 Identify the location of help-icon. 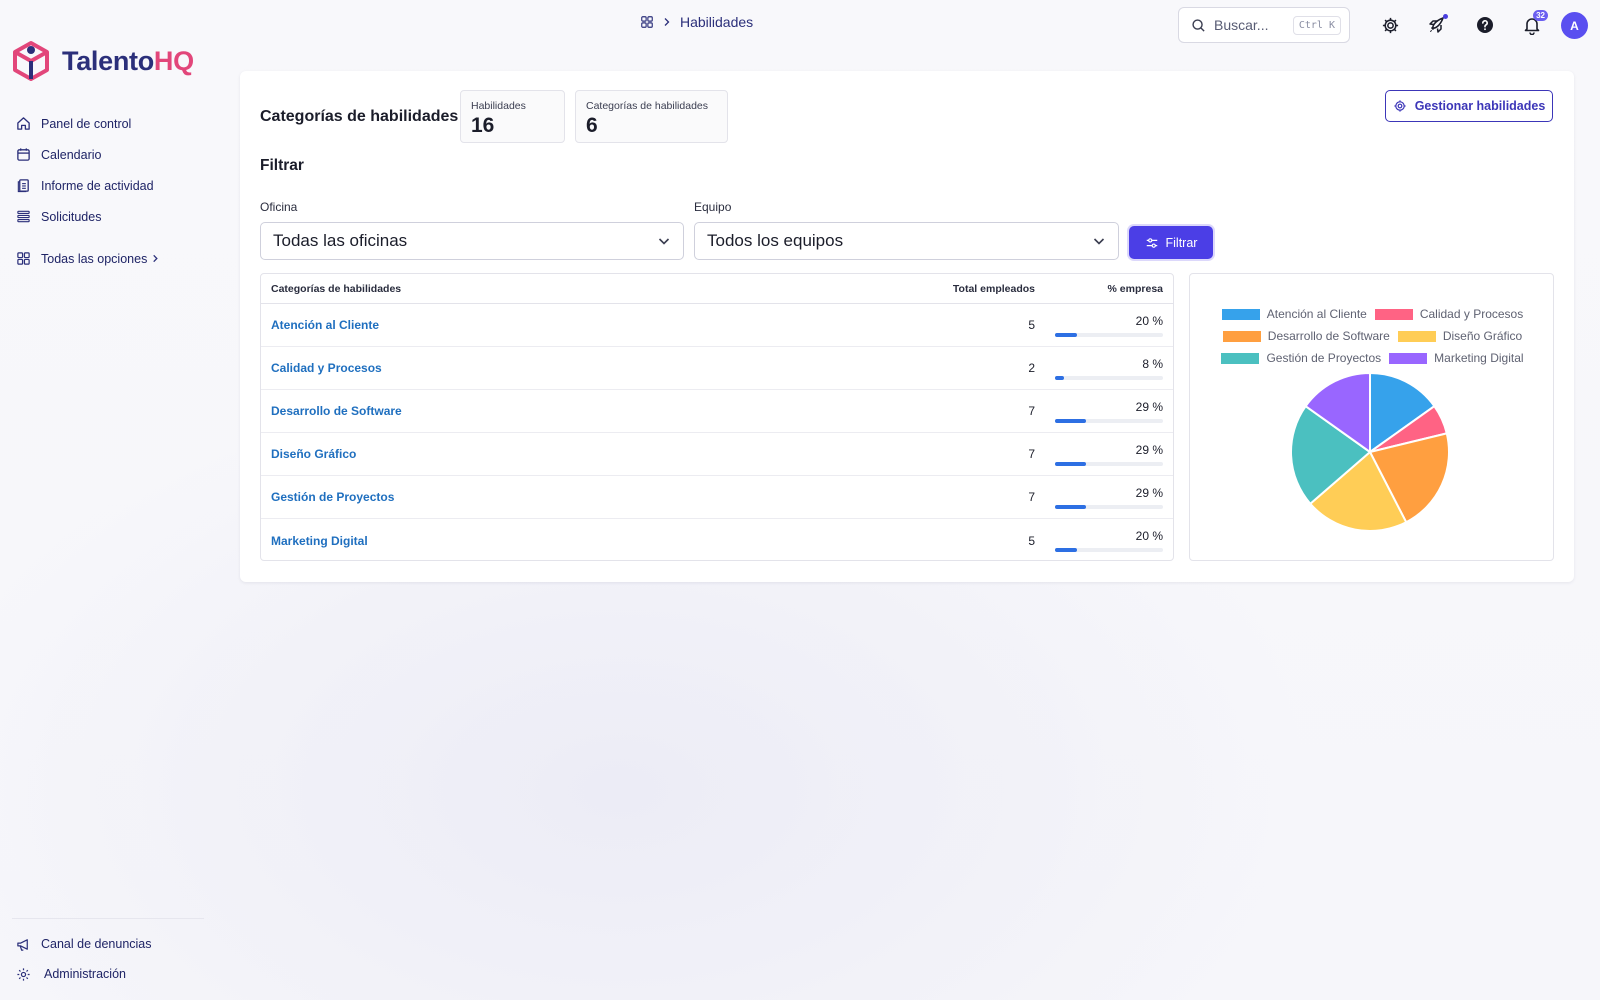
(1485, 25).